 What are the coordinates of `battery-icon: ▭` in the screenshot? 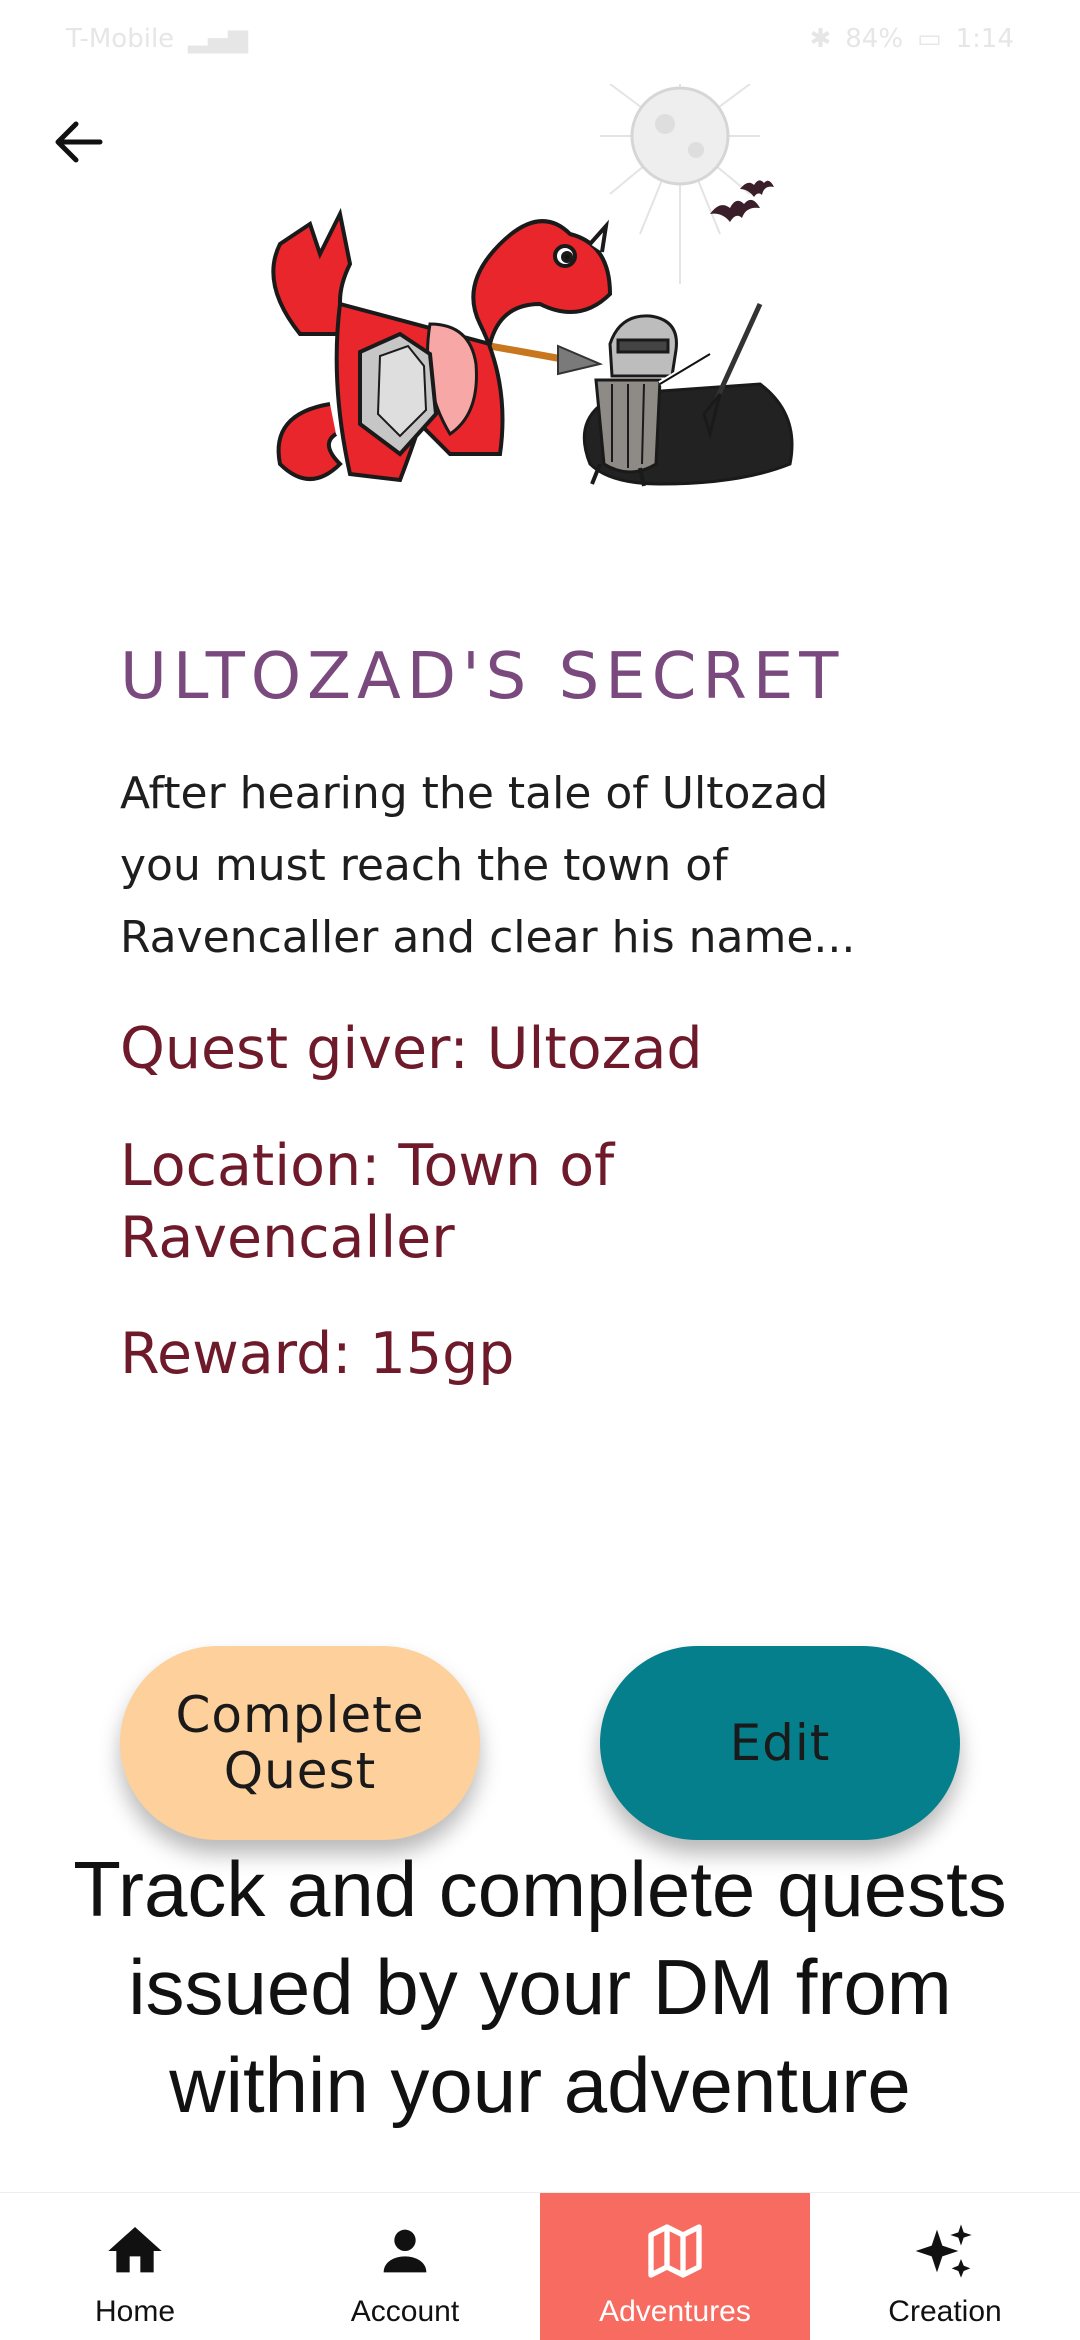 It's located at (929, 39).